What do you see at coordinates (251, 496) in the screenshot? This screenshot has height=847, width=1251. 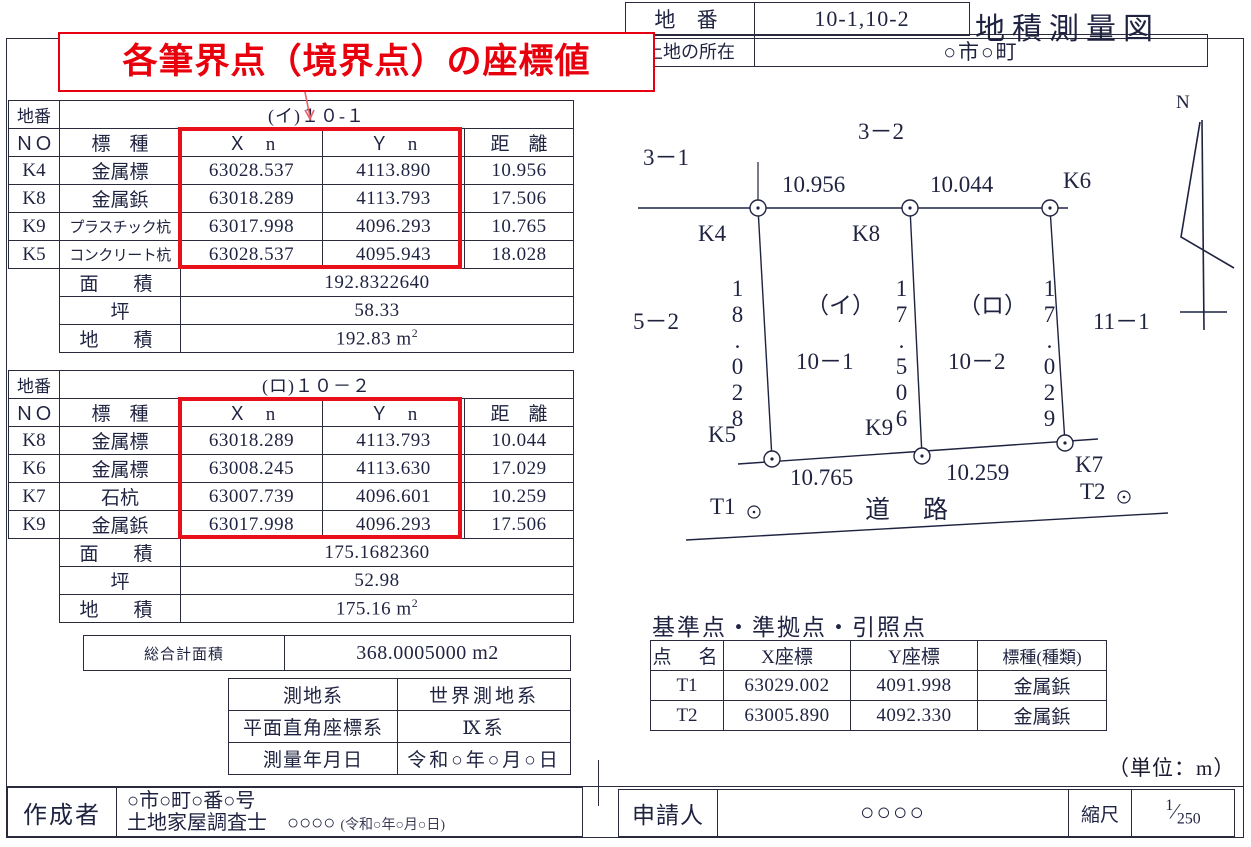 I see `cell-x: 63007.739` at bounding box center [251, 496].